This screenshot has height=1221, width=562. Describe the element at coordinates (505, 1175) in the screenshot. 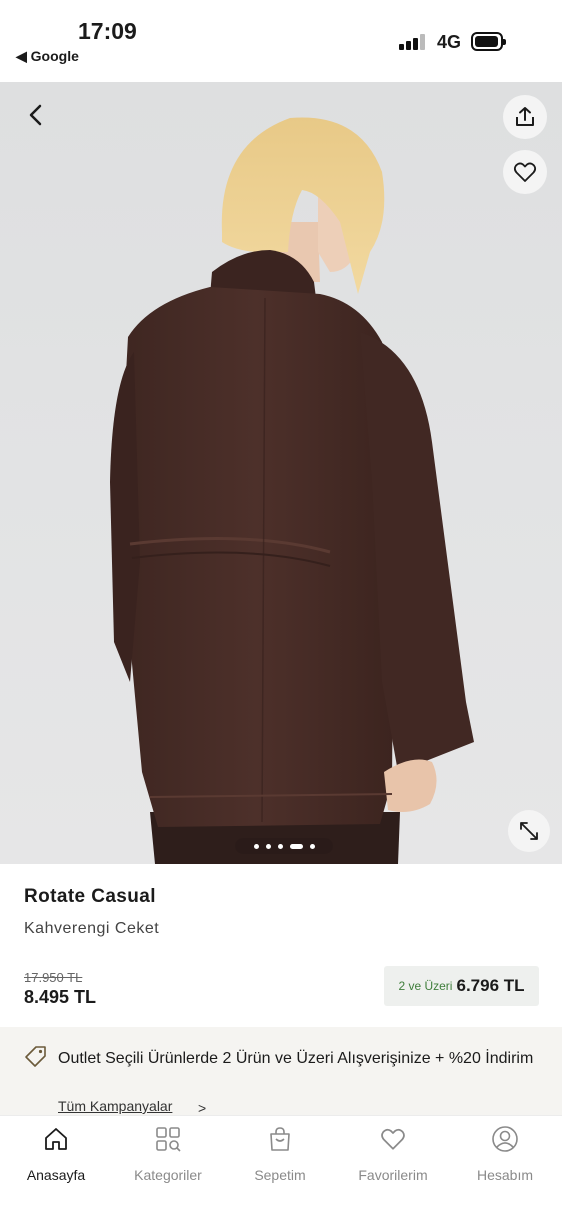

I see `nav-account-label: Hesabım` at that location.